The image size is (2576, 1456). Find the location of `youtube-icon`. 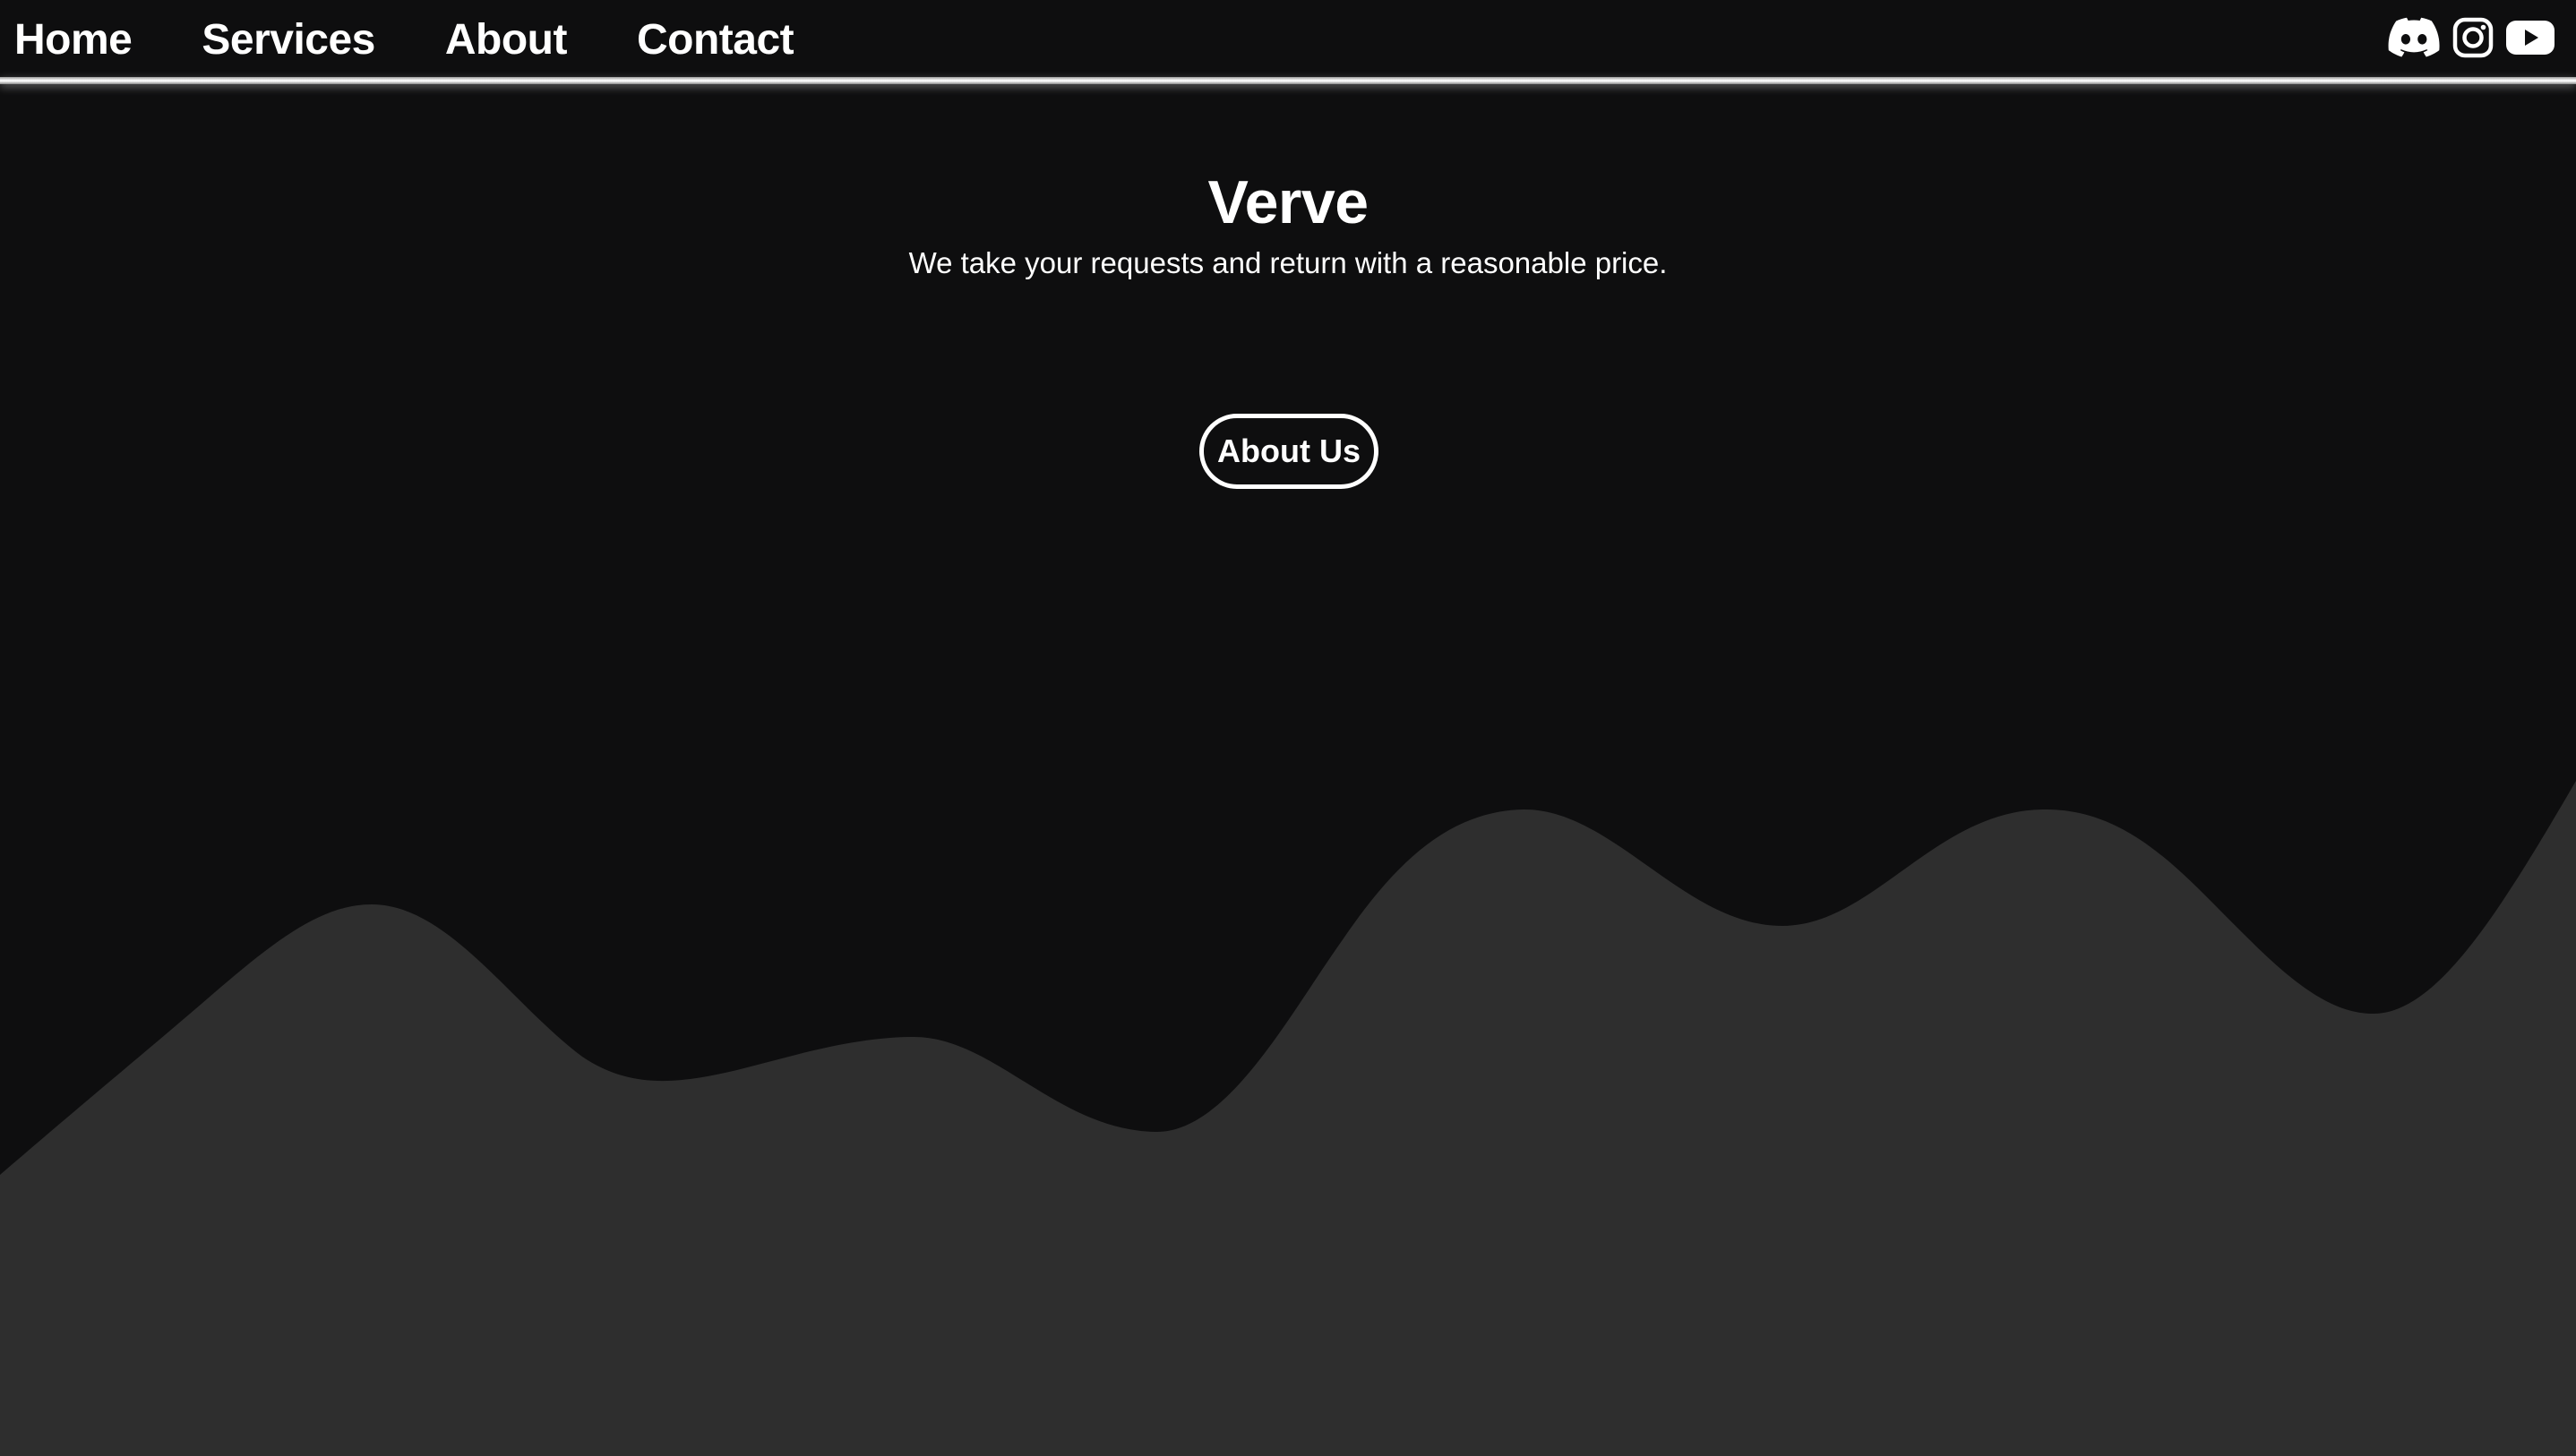

youtube-icon is located at coordinates (2530, 40).